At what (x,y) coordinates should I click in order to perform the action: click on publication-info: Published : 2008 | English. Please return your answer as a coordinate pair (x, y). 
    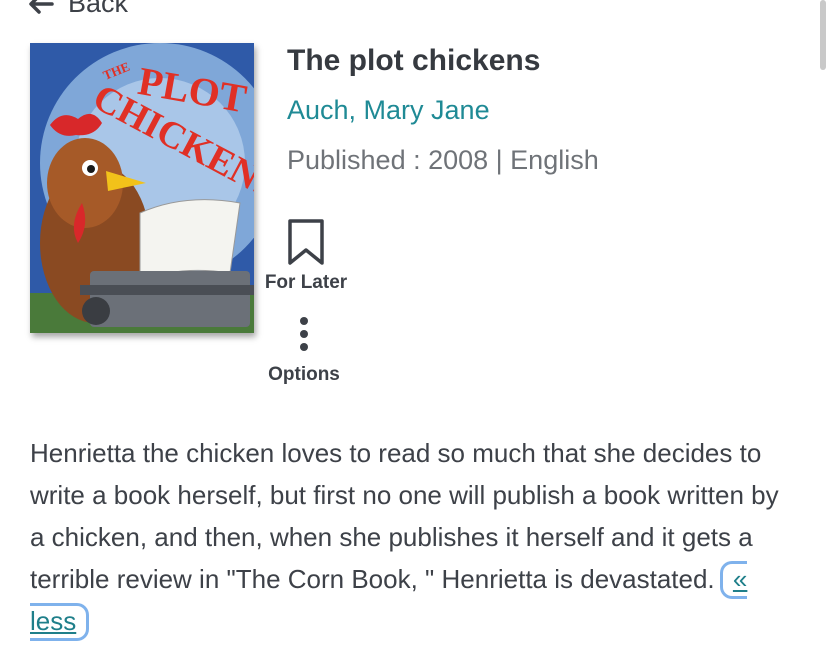
    Looking at the image, I should click on (443, 160).